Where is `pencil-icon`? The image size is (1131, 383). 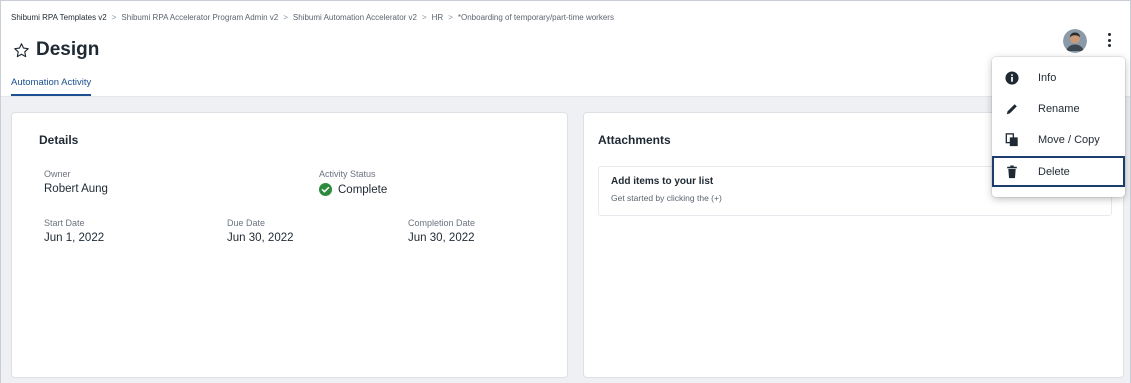
pencil-icon is located at coordinates (1012, 109).